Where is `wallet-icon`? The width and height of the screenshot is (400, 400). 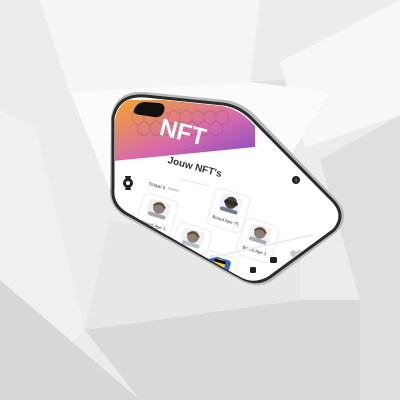
wallet-icon is located at coordinates (273, 260).